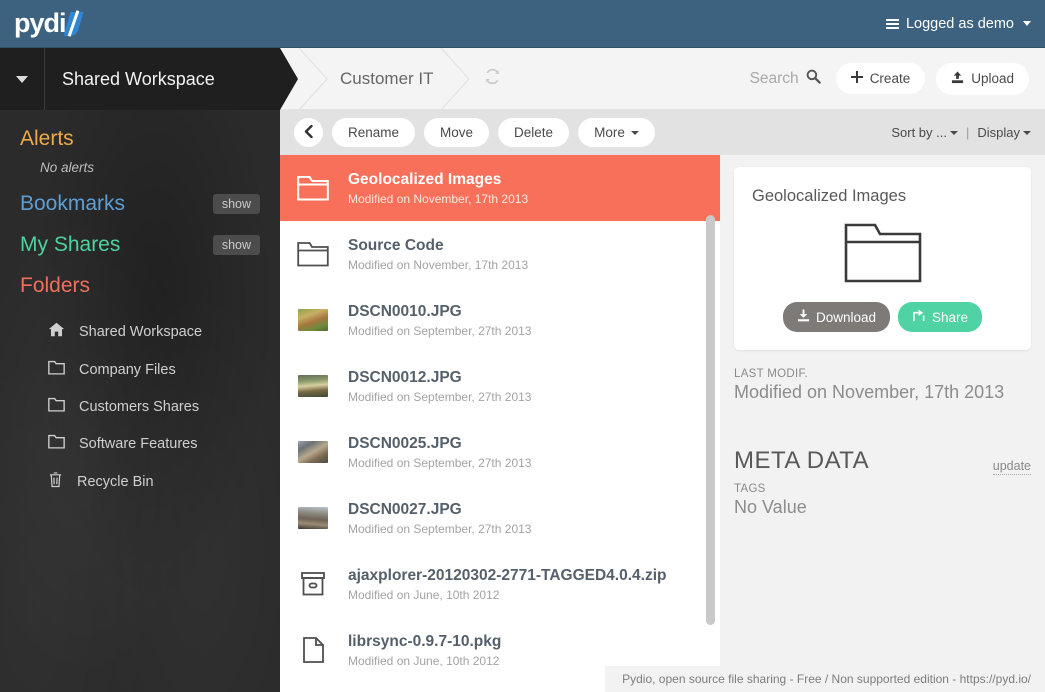 The width and height of the screenshot is (1045, 692). Describe the element at coordinates (55, 481) in the screenshot. I see `trash-icon` at that location.